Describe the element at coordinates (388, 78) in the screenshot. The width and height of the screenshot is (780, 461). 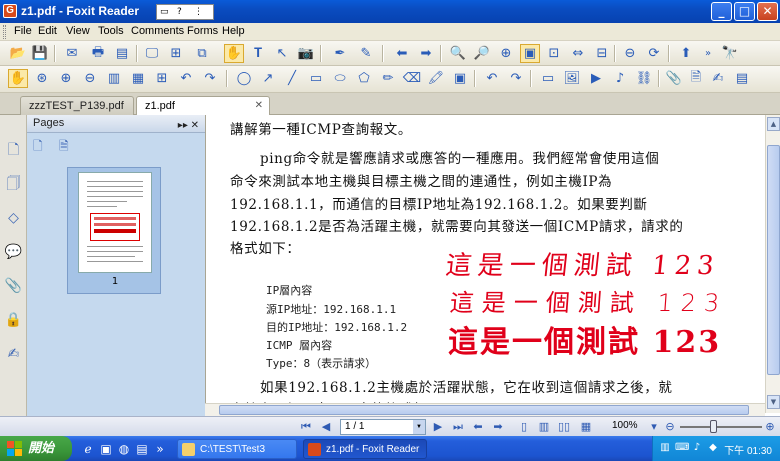
I see `pencil-tool-icon: ✏` at that location.